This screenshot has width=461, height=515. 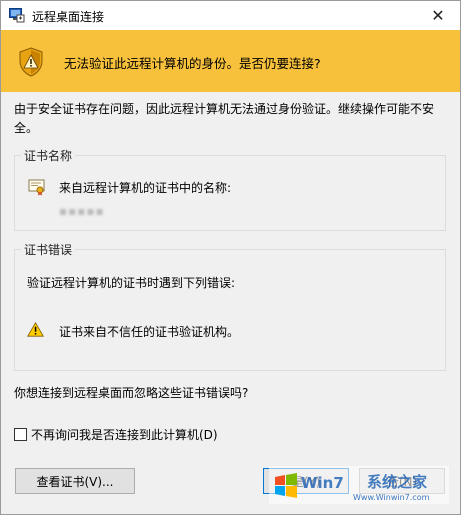 I want to click on cert-name-value: ▪▪▪▪▪, so click(x=82, y=211).